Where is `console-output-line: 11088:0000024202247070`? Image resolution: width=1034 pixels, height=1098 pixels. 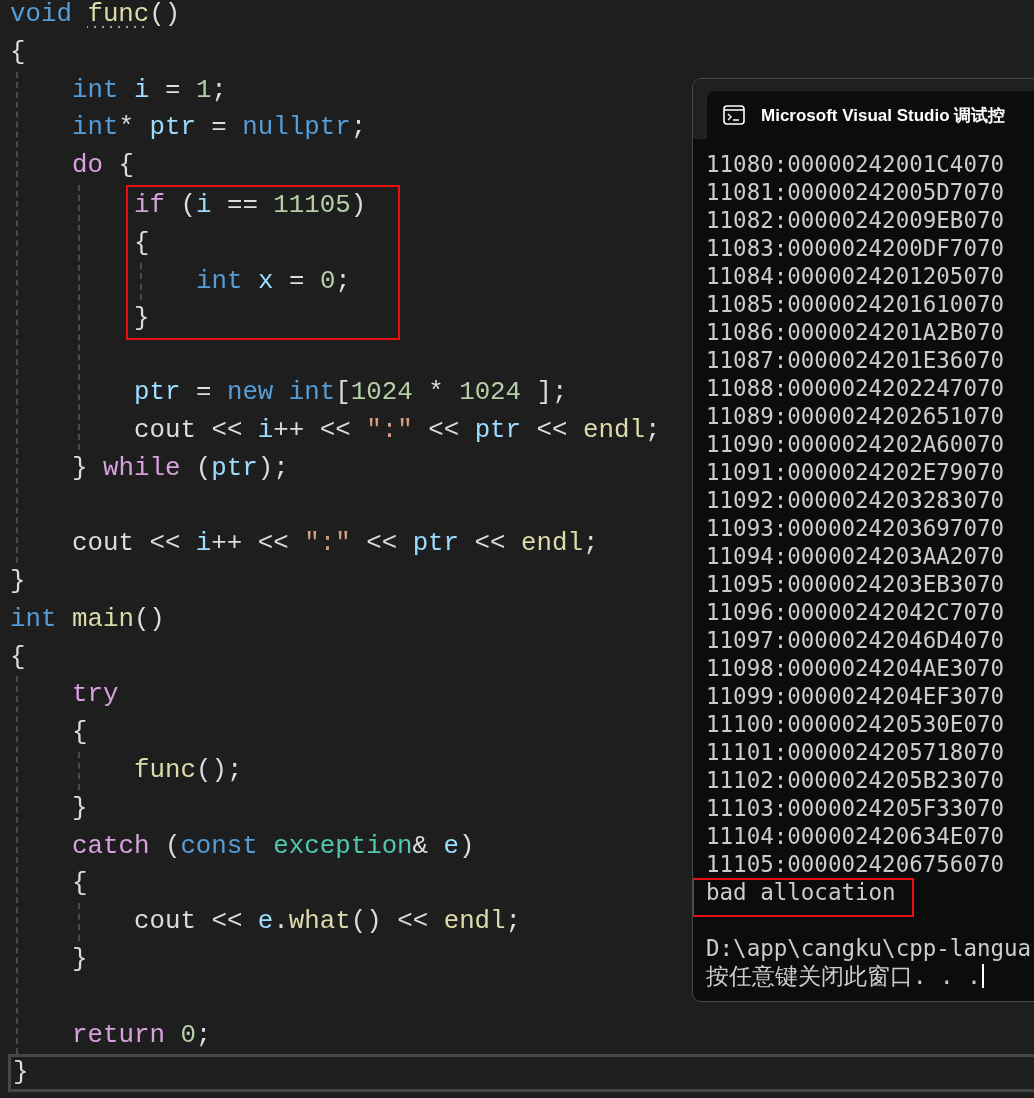
console-output-line: 11088:0000024202247070 is located at coordinates (855, 388).